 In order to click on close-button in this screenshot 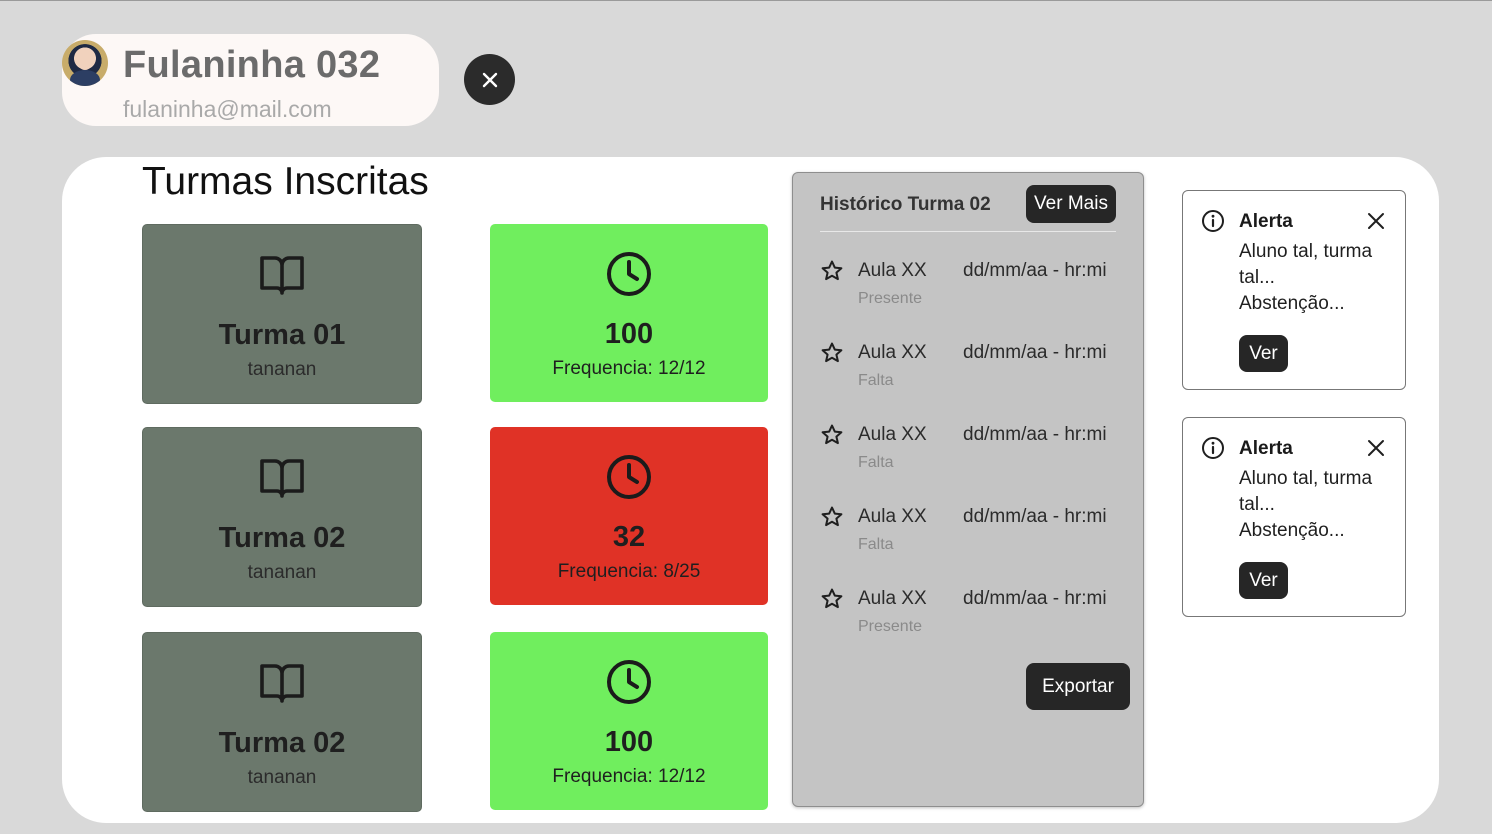, I will do `click(489, 79)`.